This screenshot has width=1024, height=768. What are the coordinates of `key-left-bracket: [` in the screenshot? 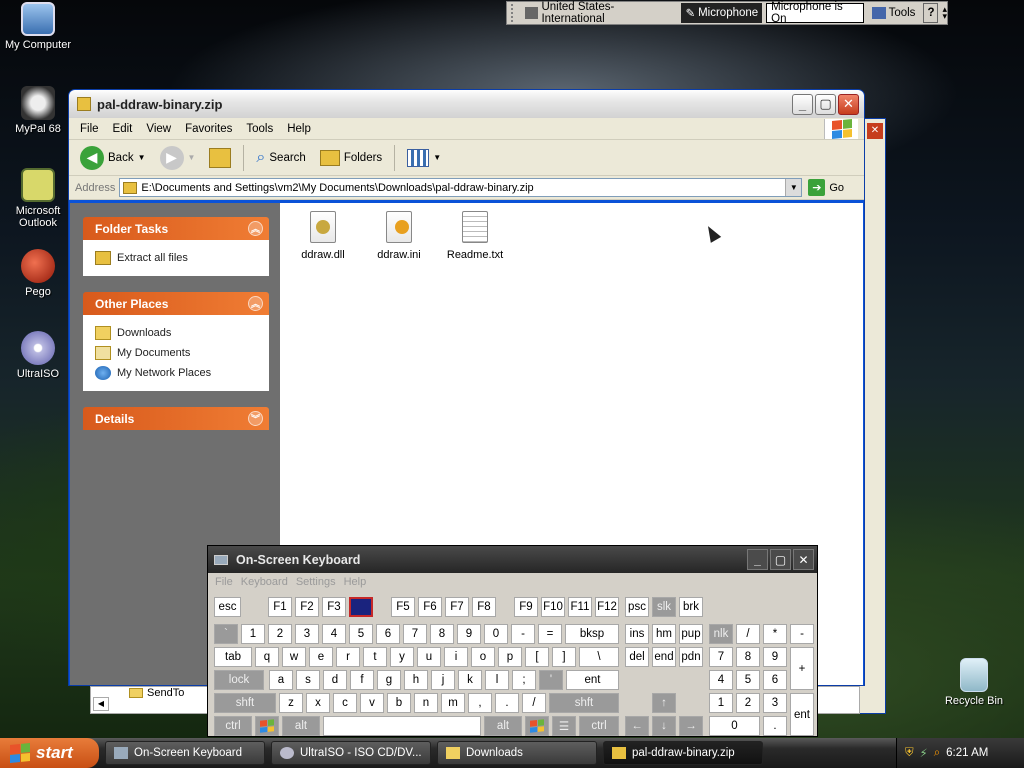 It's located at (537, 657).